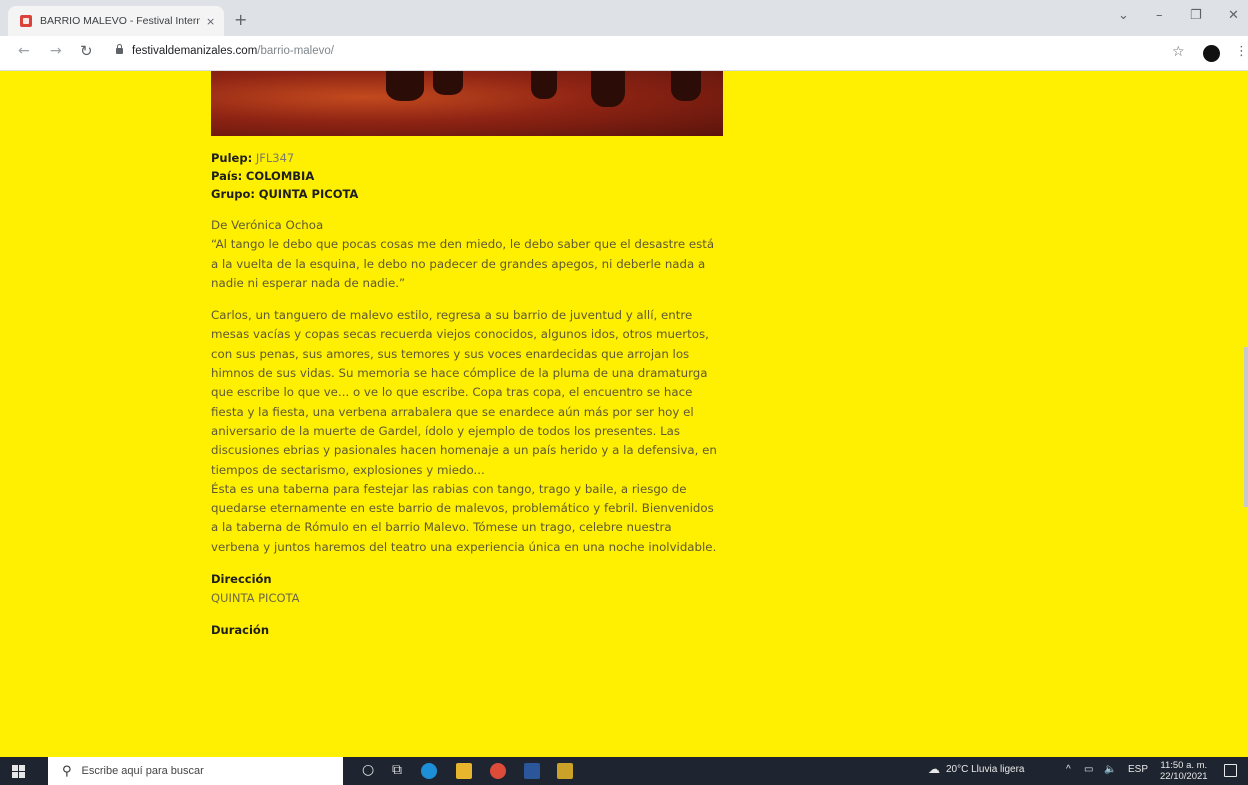 The height and width of the screenshot is (785, 1248). I want to click on folder-app-icon, so click(565, 771).